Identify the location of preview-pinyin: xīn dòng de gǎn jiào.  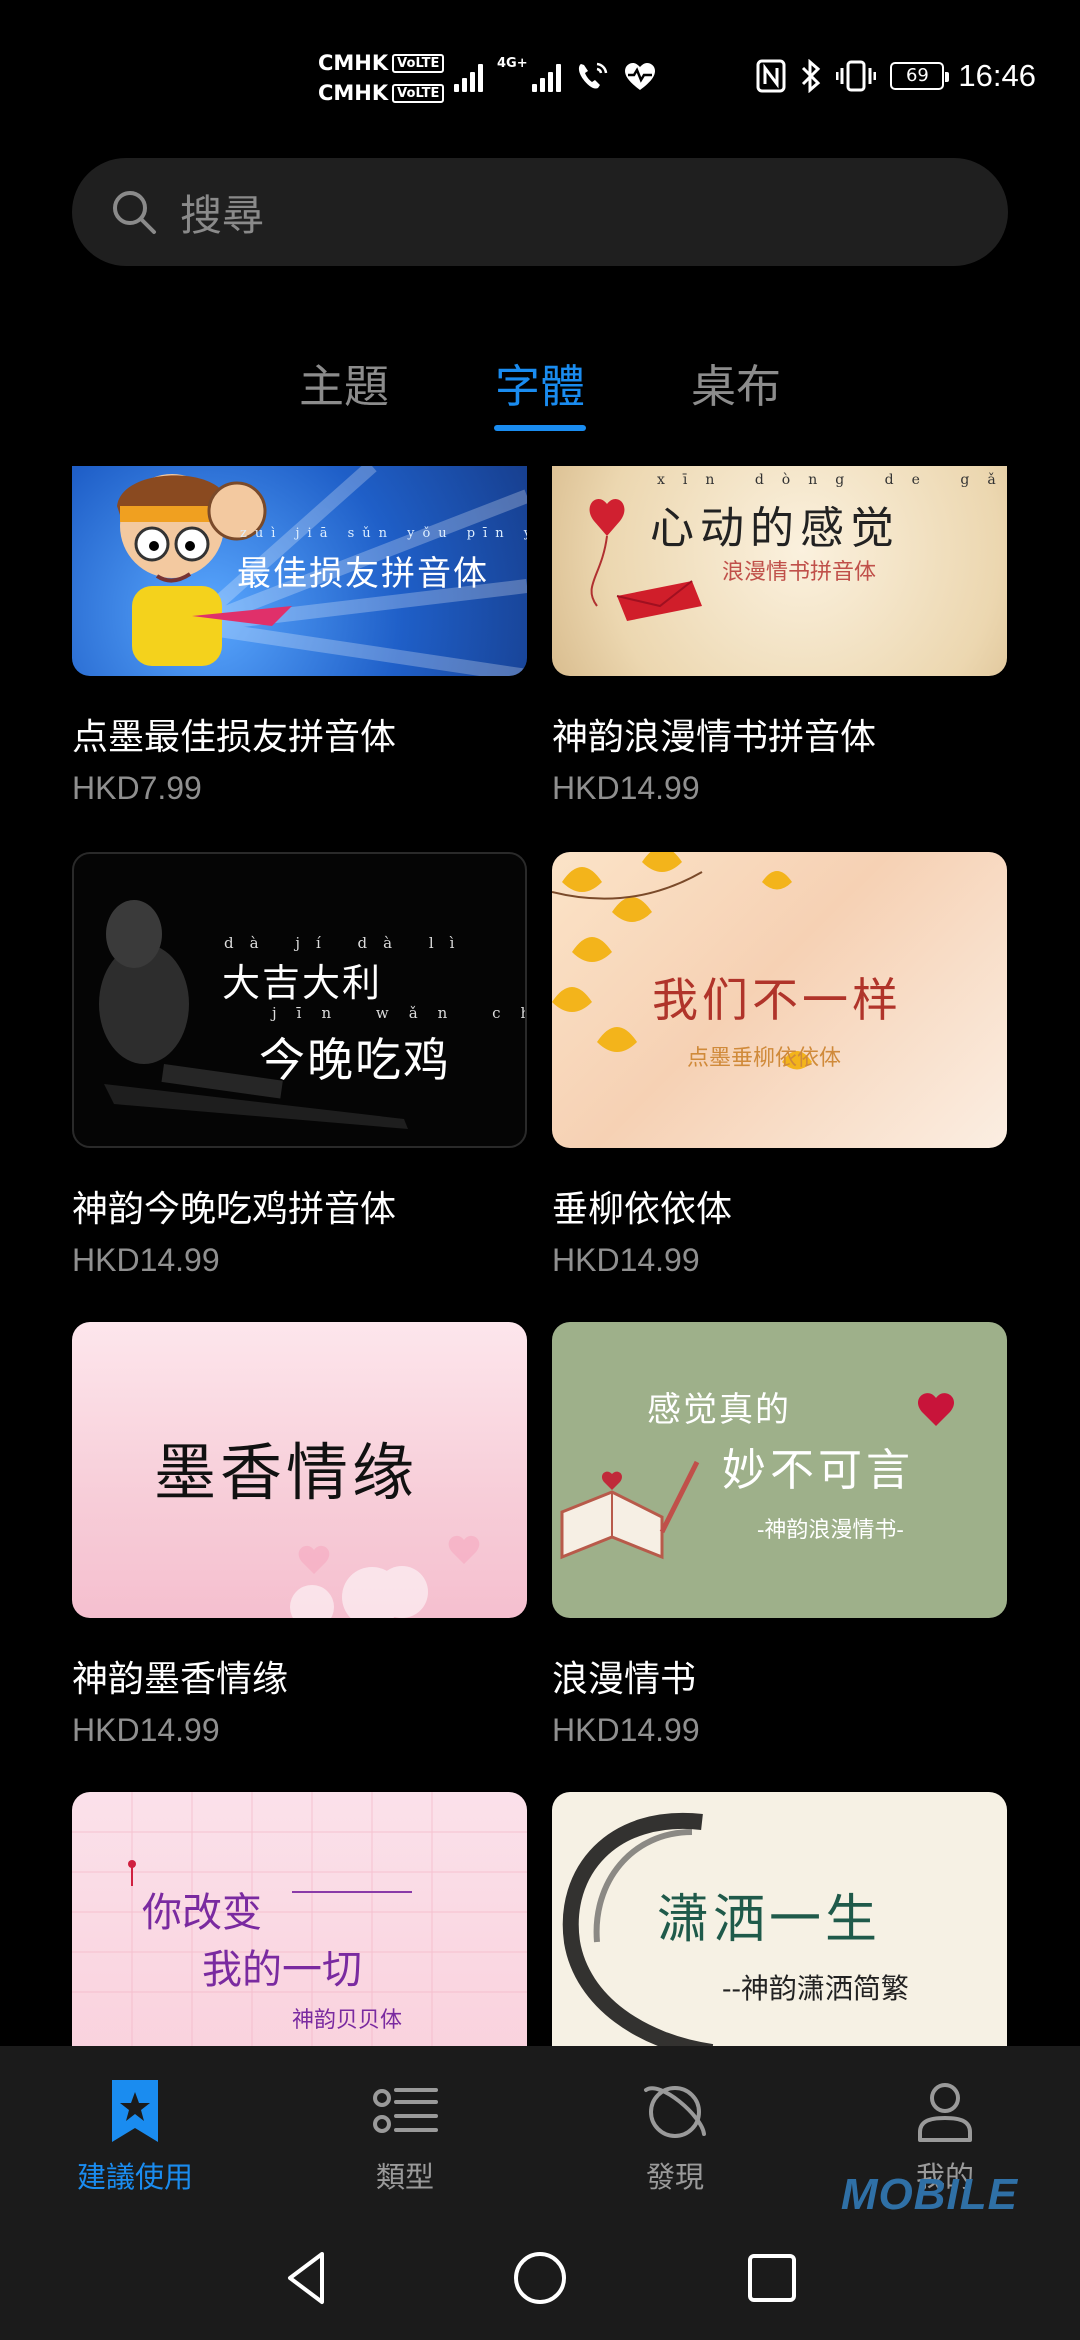
(832, 480).